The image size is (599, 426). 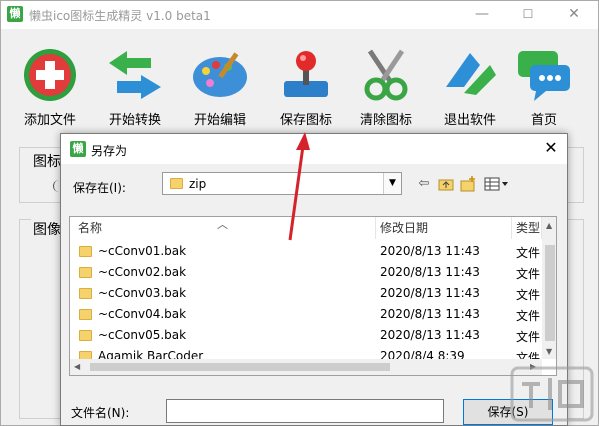 What do you see at coordinates (282, 183) in the screenshot?
I see `save-in-dropdown: zip ▼` at bounding box center [282, 183].